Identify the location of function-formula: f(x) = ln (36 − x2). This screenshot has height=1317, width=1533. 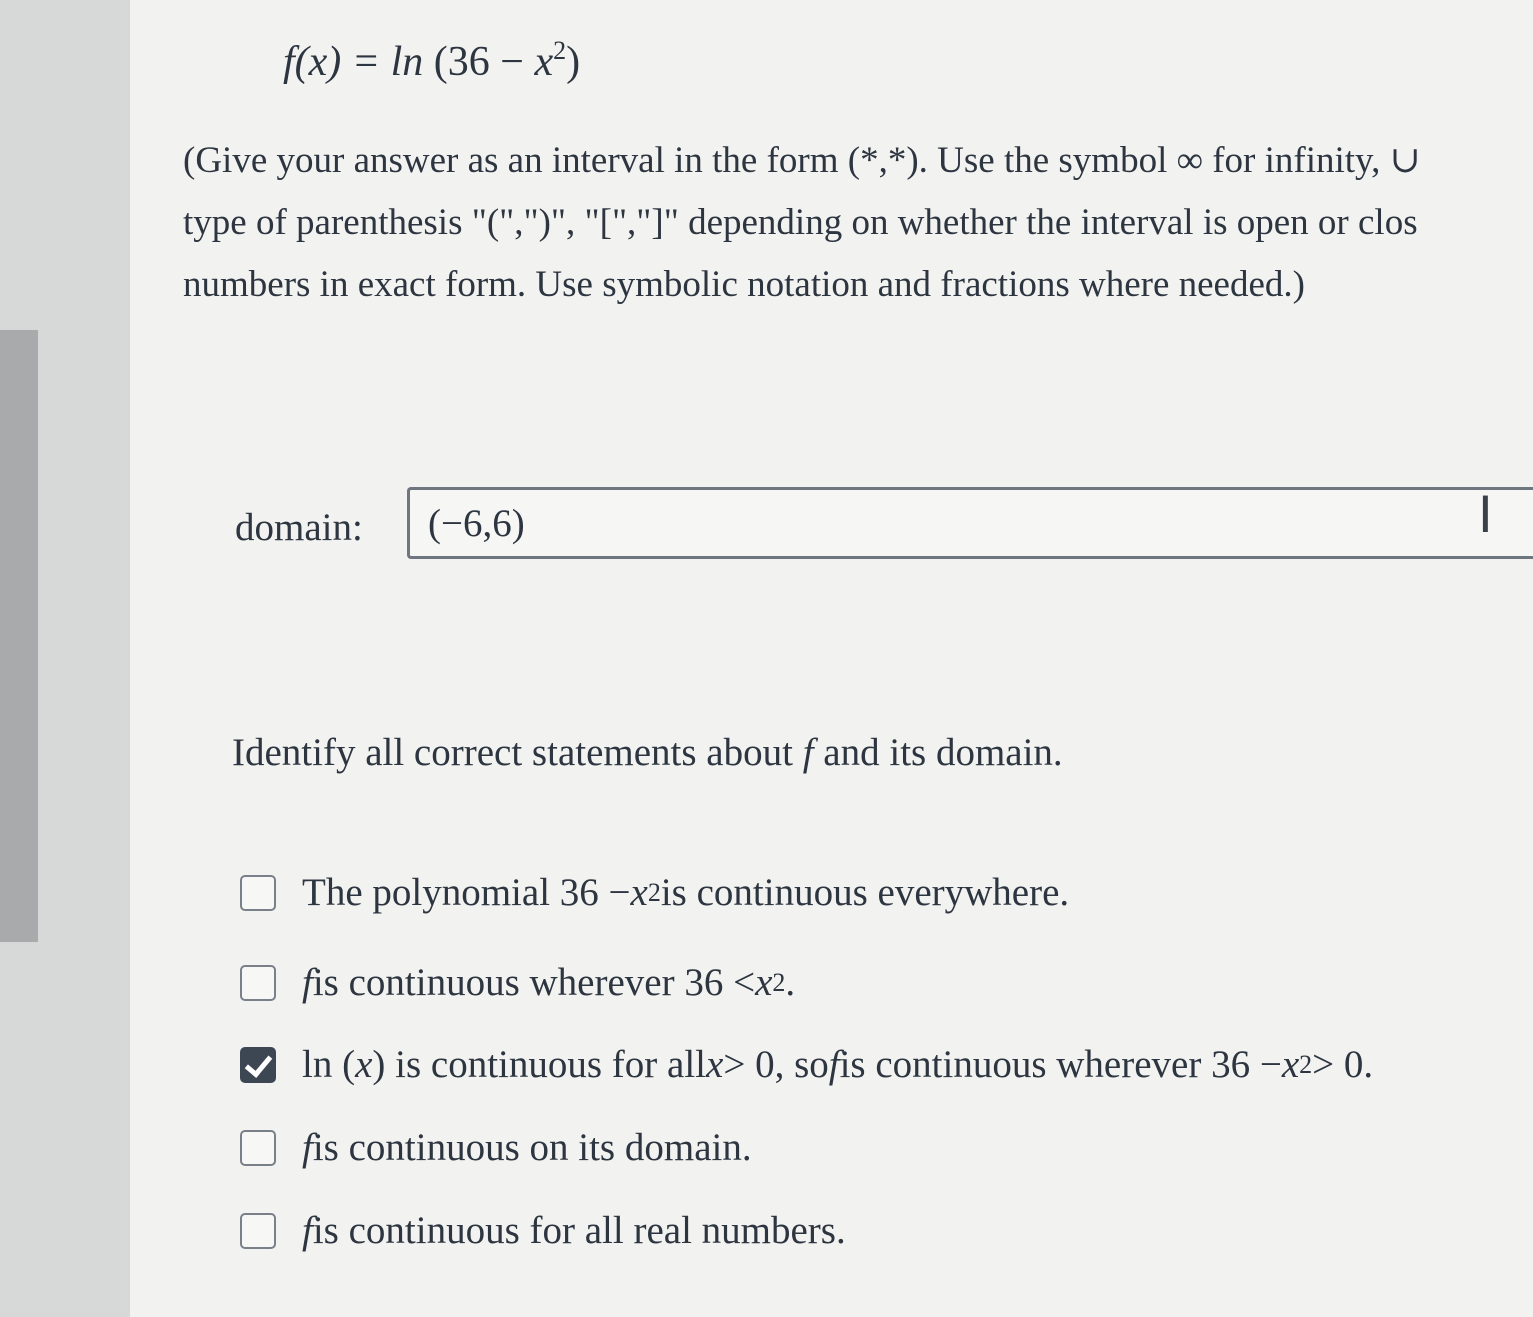
(431, 62).